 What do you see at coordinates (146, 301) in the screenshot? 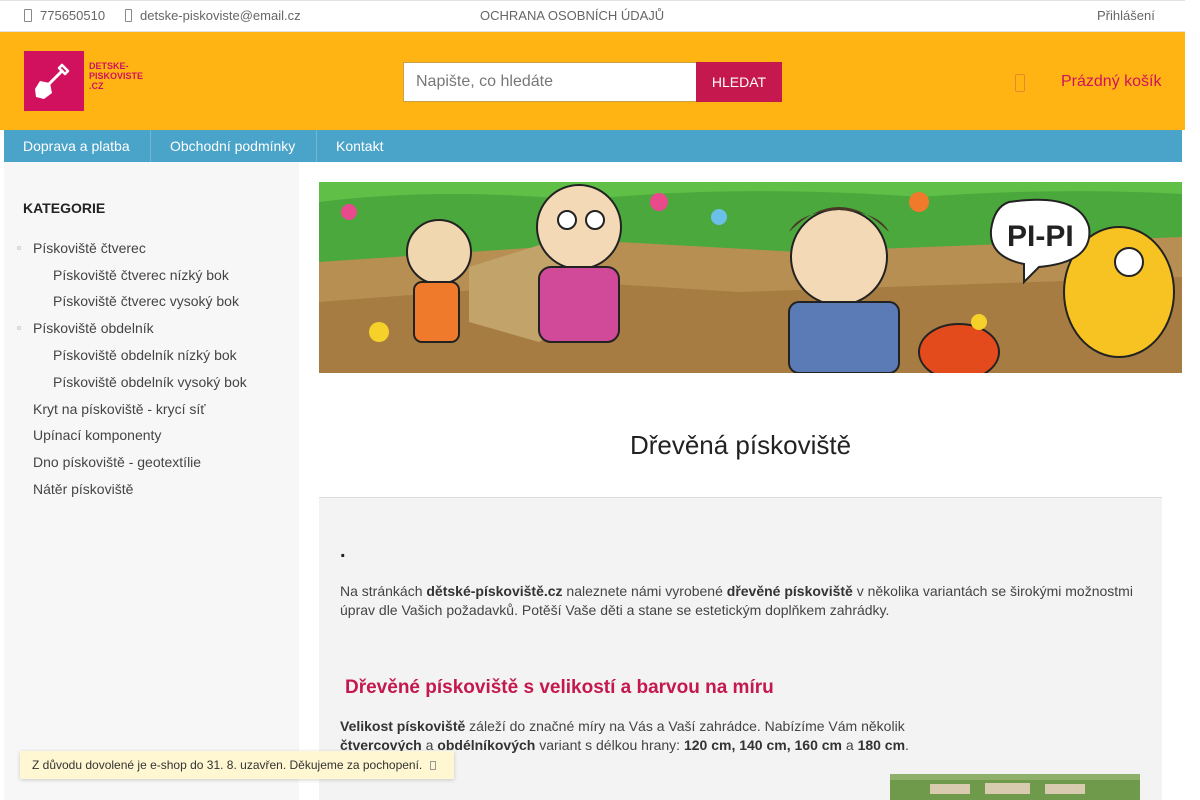
I see `category-item: Pískoviště čtverec vysoký bok` at bounding box center [146, 301].